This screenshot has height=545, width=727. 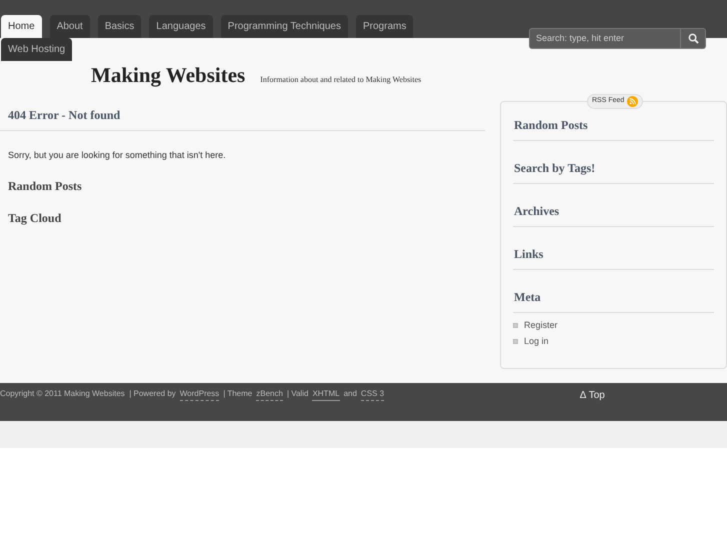 I want to click on section-heading: Random Posts, so click(x=45, y=186).